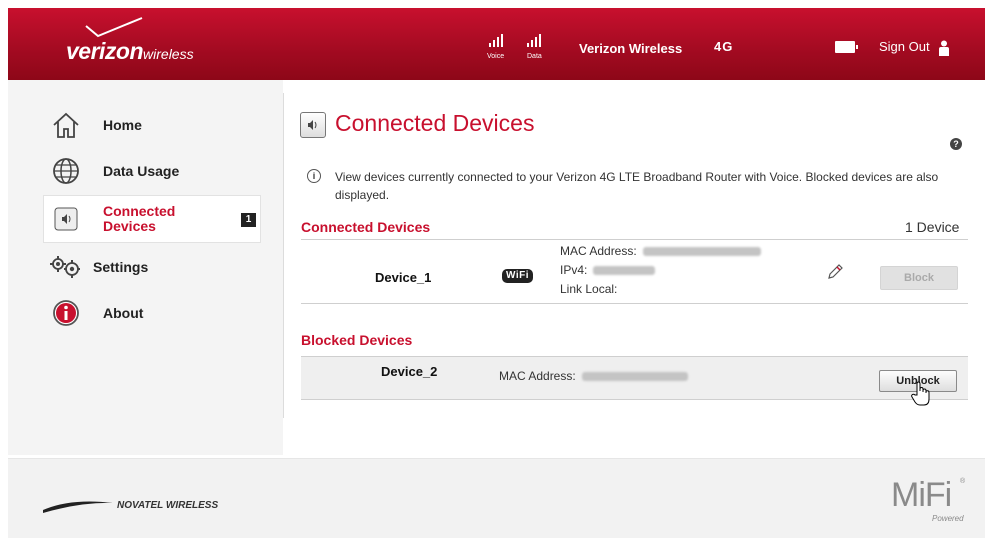 This screenshot has height=538, width=985. Describe the element at coordinates (956, 144) in the screenshot. I see `help-icon: ?` at that location.